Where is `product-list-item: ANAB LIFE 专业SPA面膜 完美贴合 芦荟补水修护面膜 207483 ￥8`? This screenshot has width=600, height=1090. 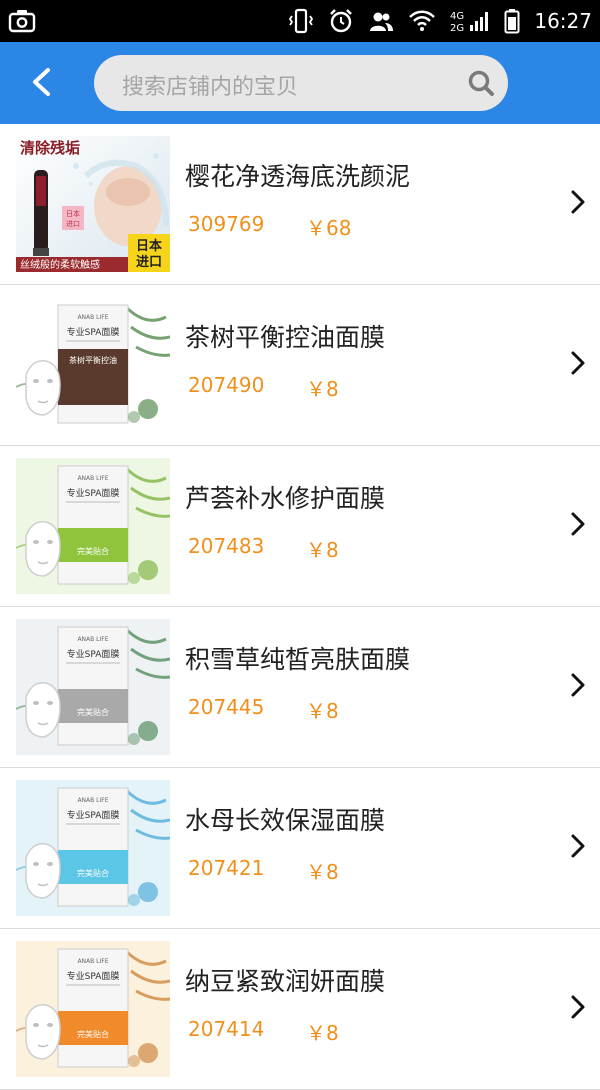 product-list-item: ANAB LIFE 专业SPA面膜 完美贴合 芦荟补水修护面膜 207483 ￥8 is located at coordinates (300, 526).